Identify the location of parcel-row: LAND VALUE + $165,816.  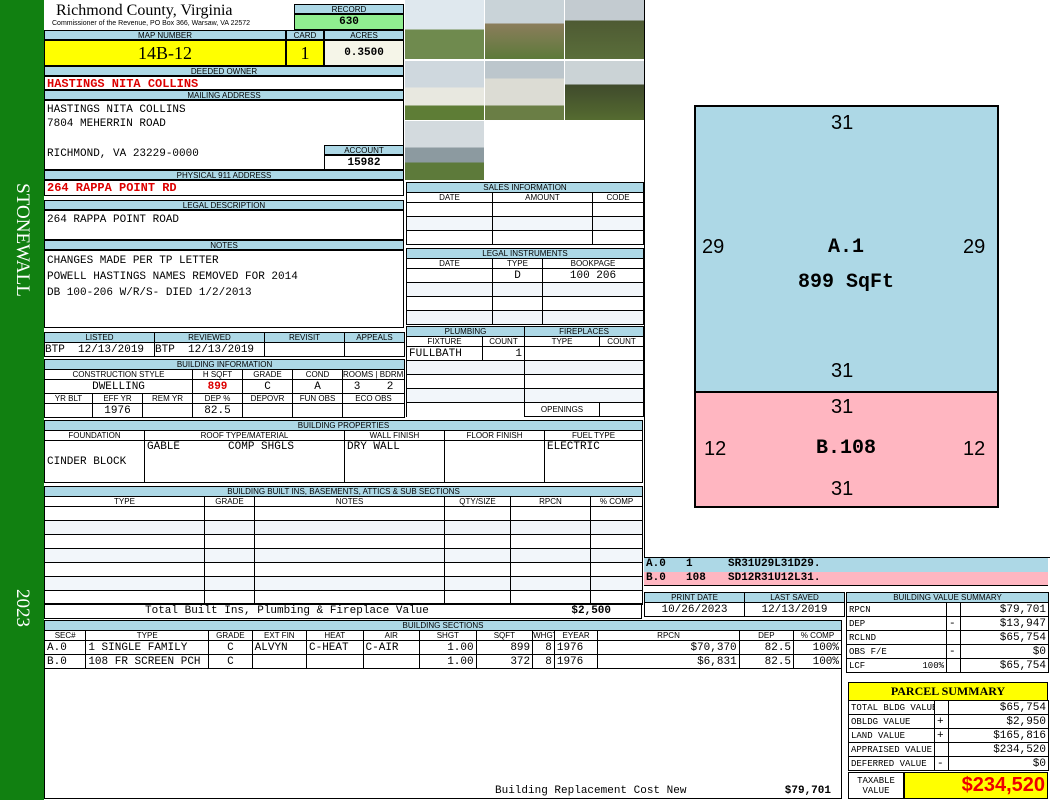
(948, 735).